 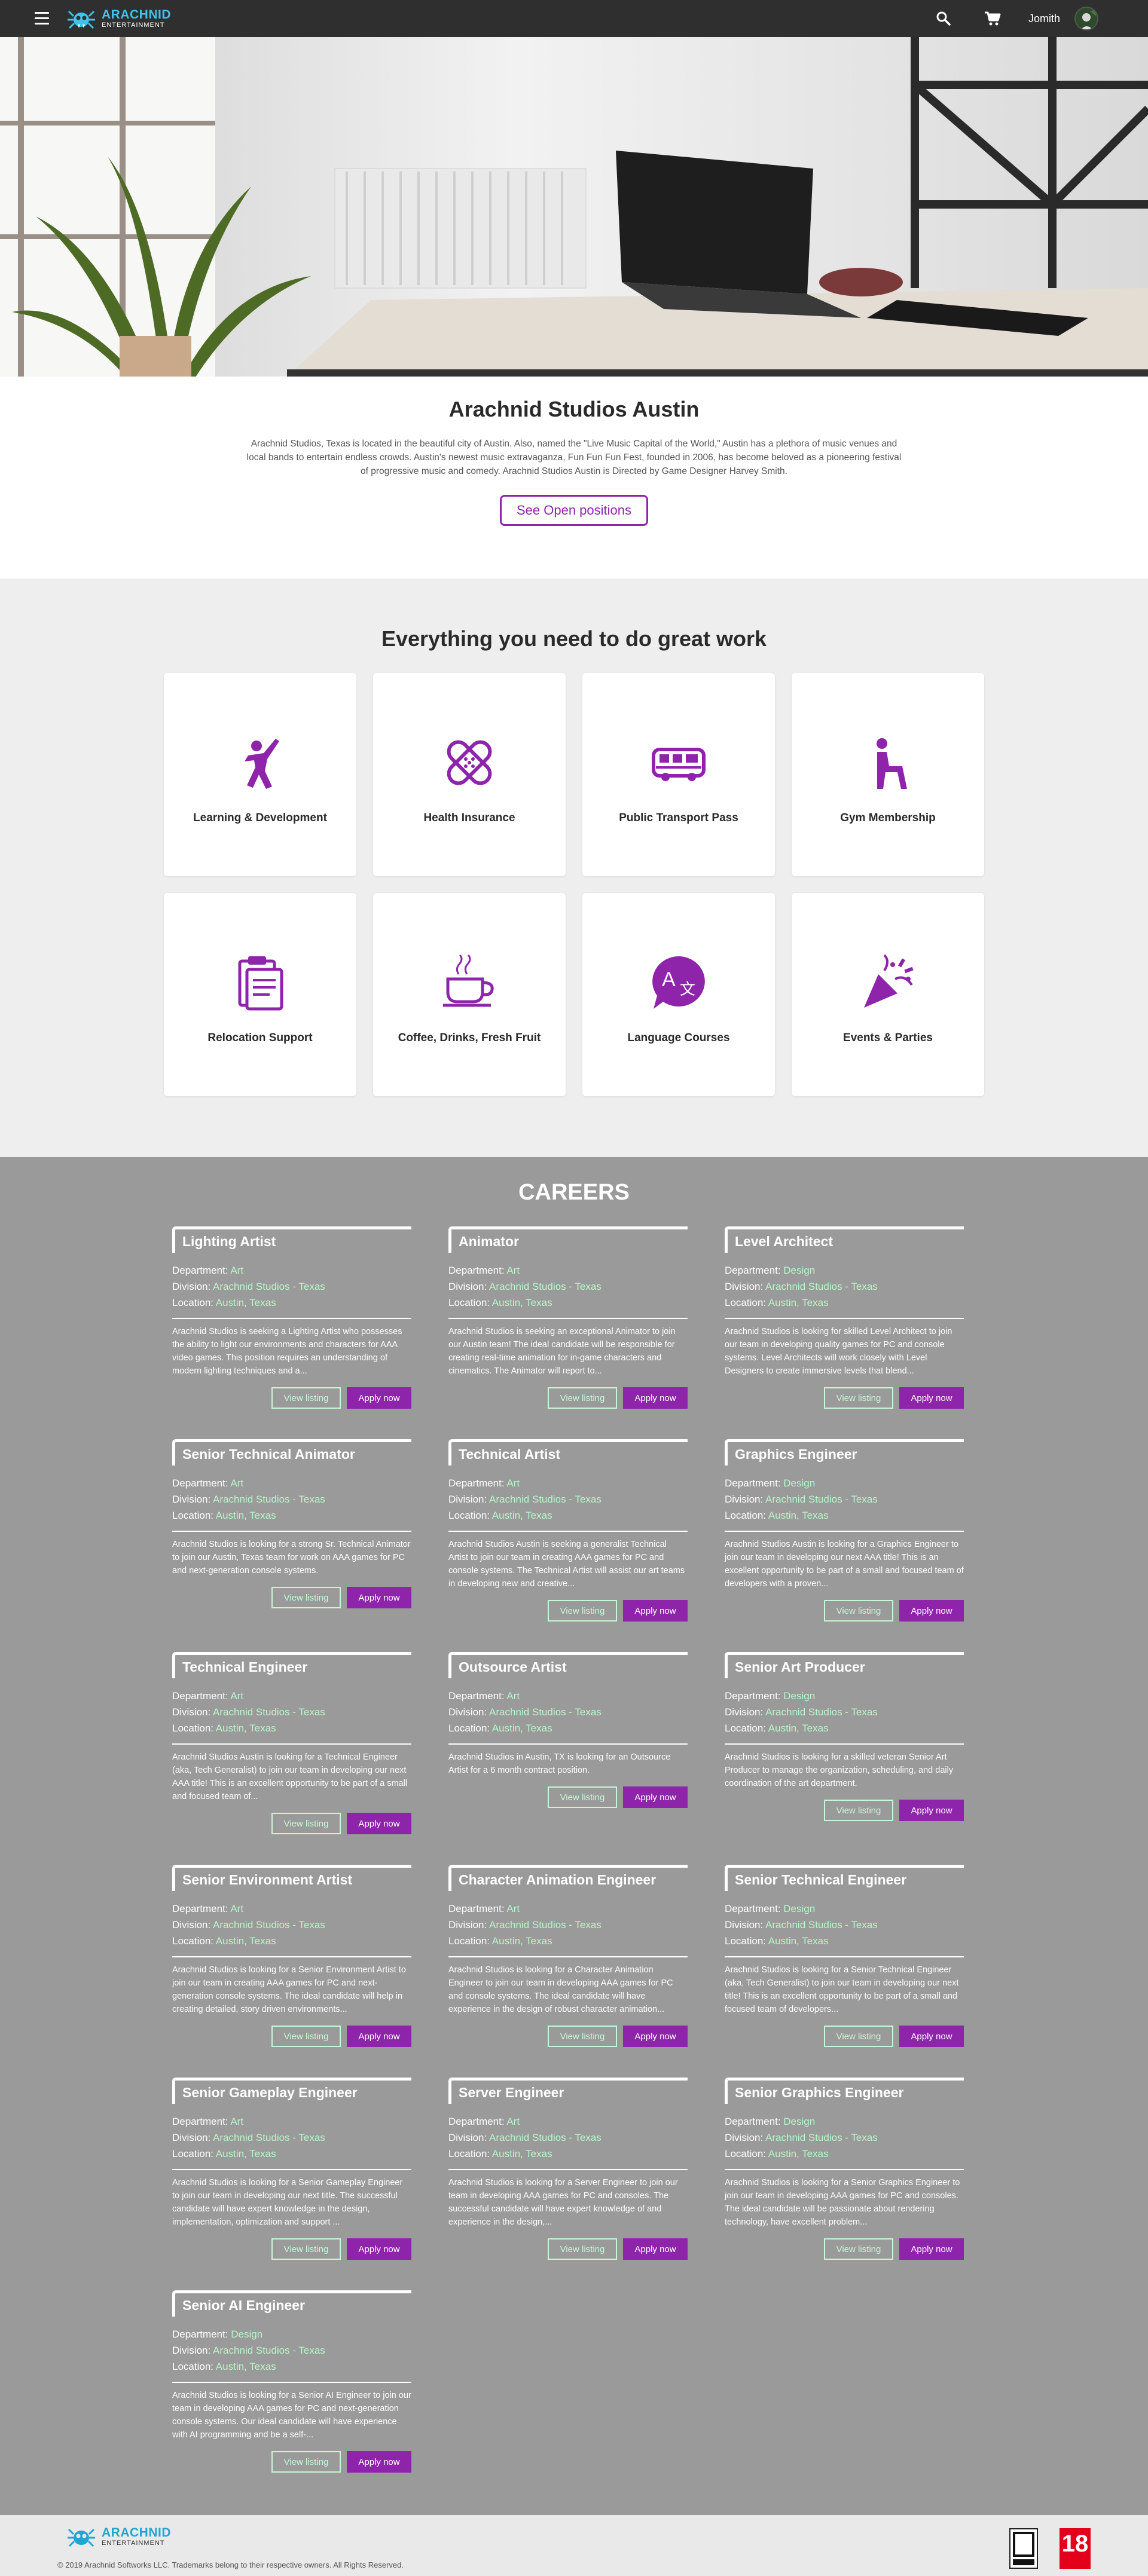 I want to click on job-title: Technical Engineer, so click(x=291, y=1665).